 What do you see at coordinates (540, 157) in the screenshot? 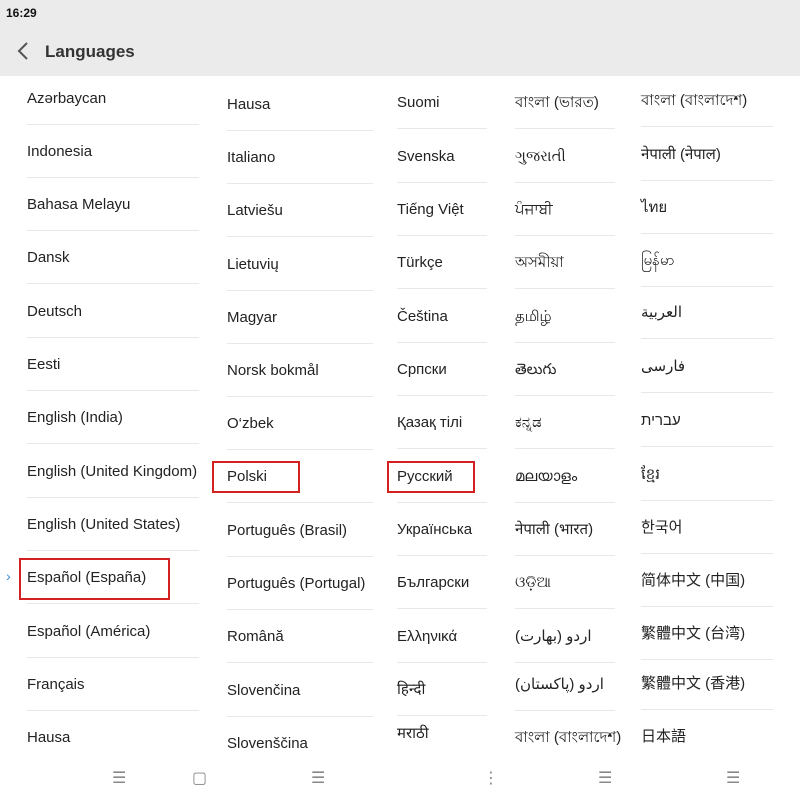
I see `language-item: ગુજરાતી` at bounding box center [540, 157].